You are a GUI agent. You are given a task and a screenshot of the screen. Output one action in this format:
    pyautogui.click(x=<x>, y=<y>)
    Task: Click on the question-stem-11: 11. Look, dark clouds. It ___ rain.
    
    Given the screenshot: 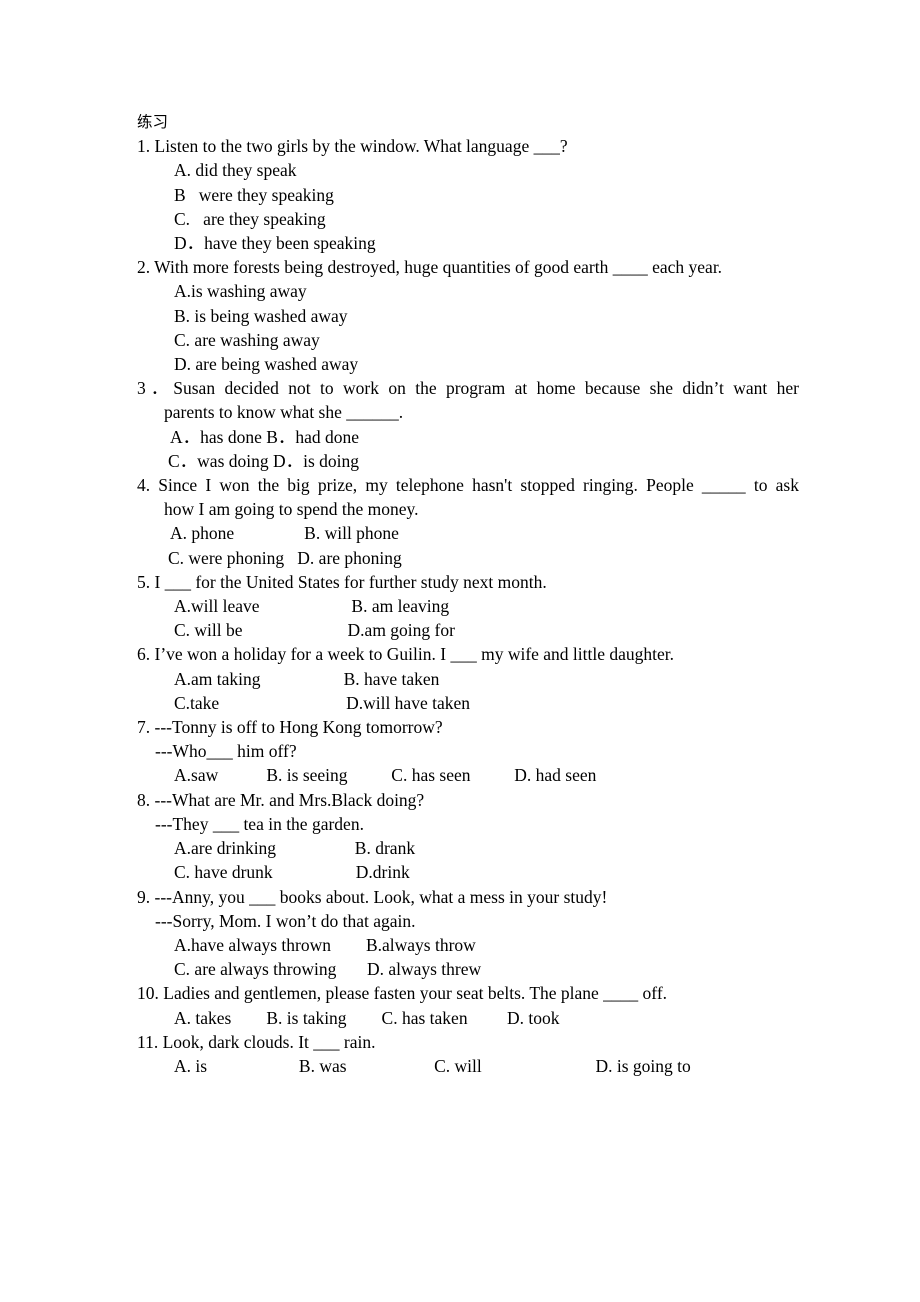 What is the action you would take?
    pyautogui.click(x=256, y=1041)
    